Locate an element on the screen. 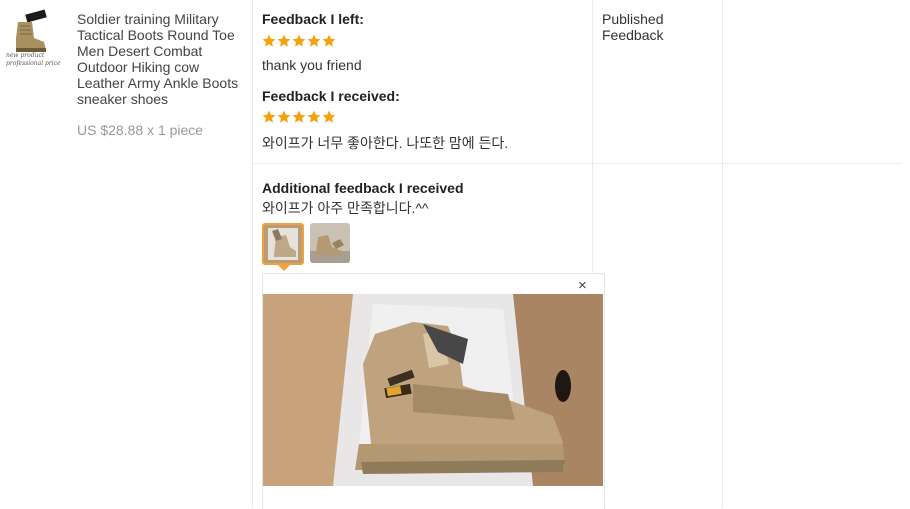  feedback-received-heading: Feedback I received: is located at coordinates (331, 96).